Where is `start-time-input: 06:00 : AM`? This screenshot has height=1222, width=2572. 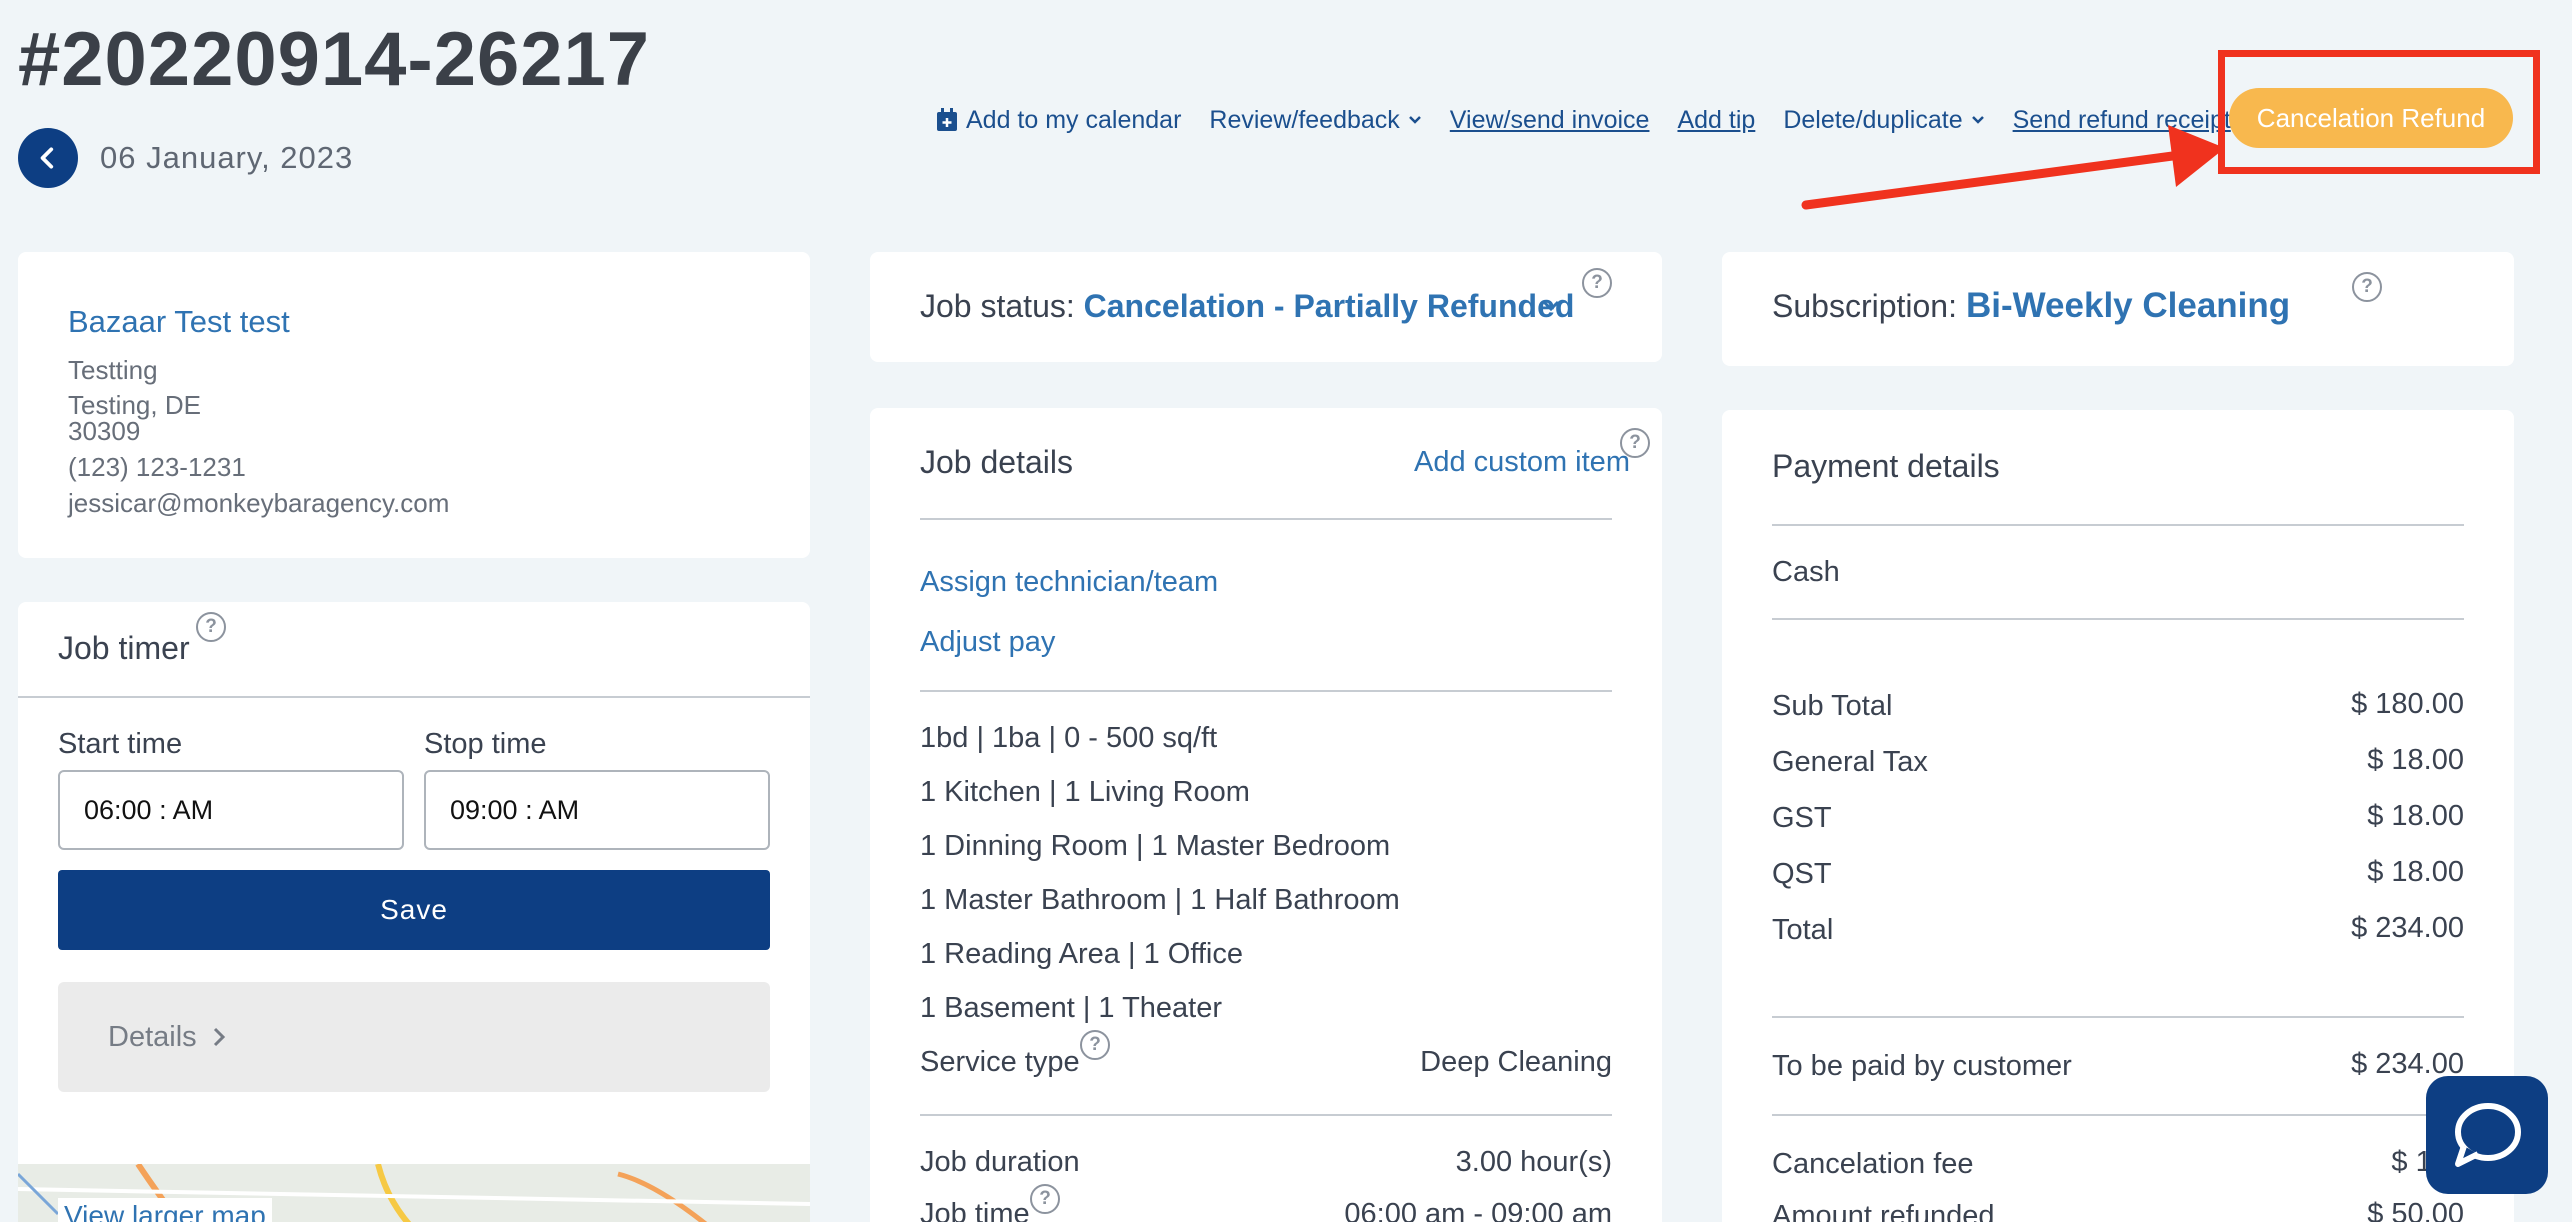
start-time-input: 06:00 : AM is located at coordinates (231, 810).